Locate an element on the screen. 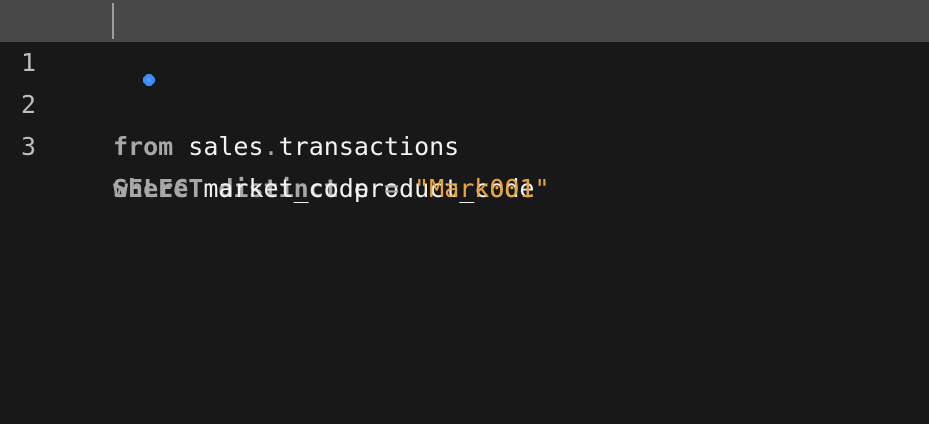  code-text: where market_code = "Mark001" is located at coordinates (331, 189).